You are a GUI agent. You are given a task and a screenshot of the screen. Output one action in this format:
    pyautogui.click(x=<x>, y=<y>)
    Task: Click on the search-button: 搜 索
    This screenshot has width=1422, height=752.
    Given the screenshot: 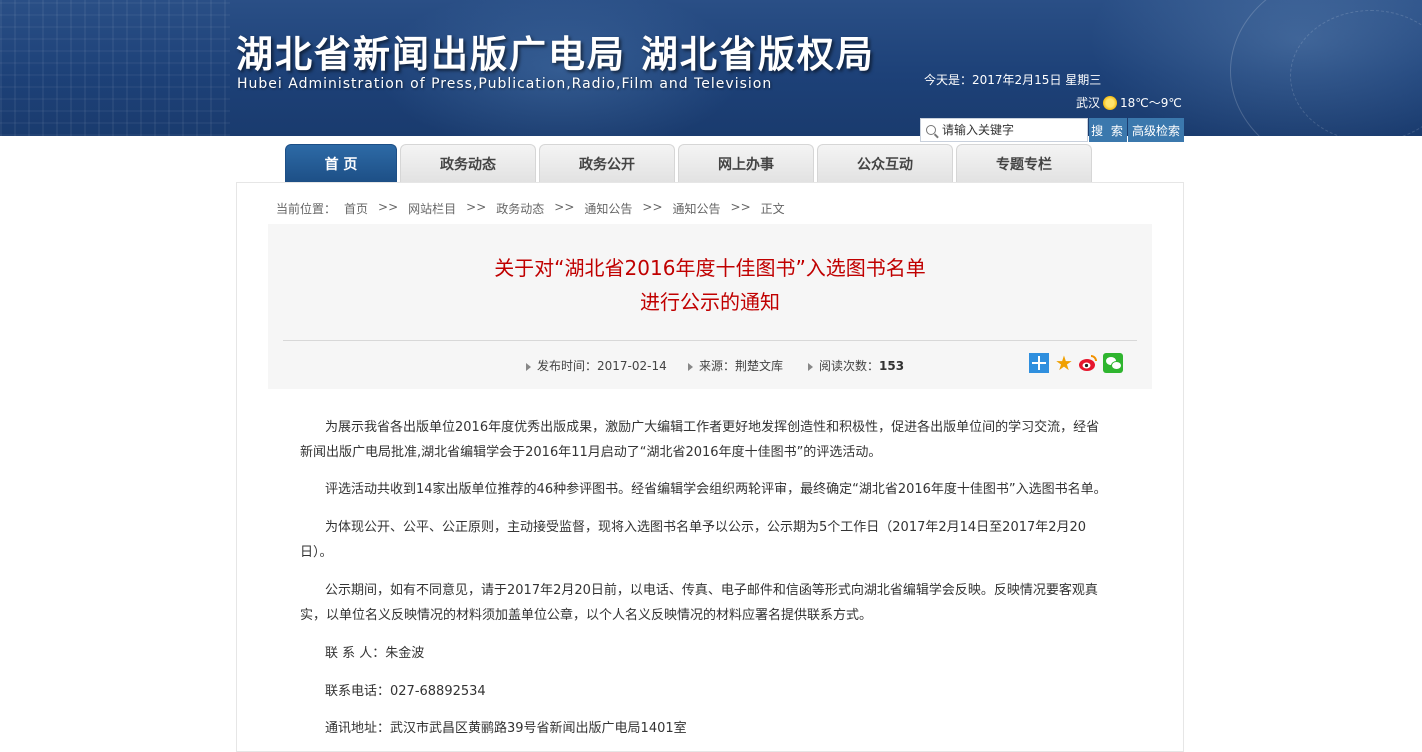 What is the action you would take?
    pyautogui.click(x=1108, y=130)
    